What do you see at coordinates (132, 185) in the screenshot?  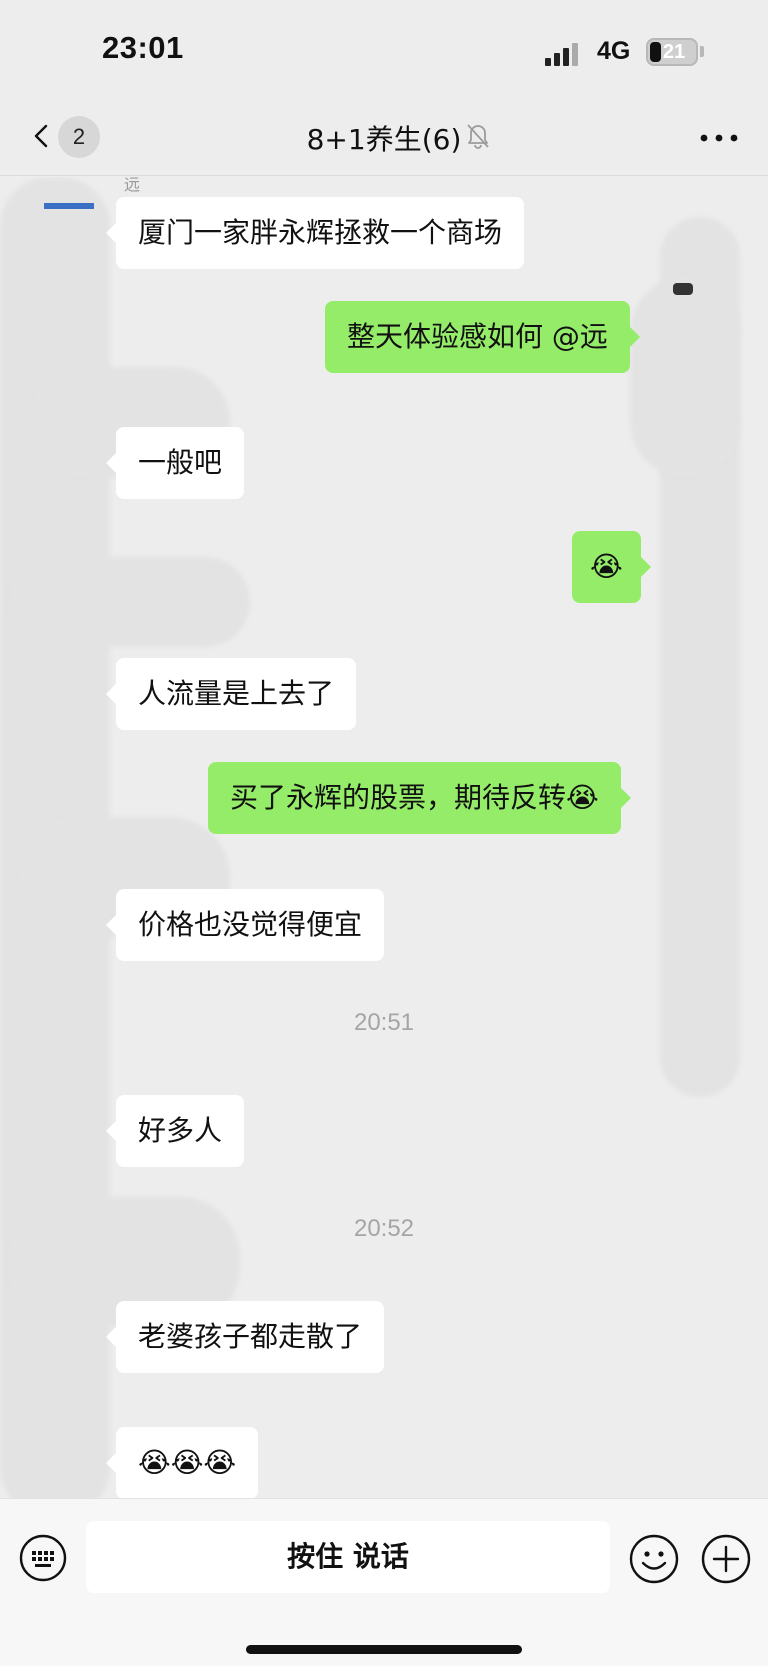 I see `sender-name: 远` at bounding box center [132, 185].